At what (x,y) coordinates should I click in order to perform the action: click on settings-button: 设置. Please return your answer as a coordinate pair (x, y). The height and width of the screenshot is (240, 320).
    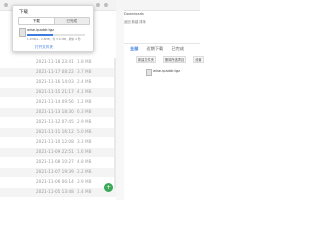
    Looking at the image, I should click on (198, 59).